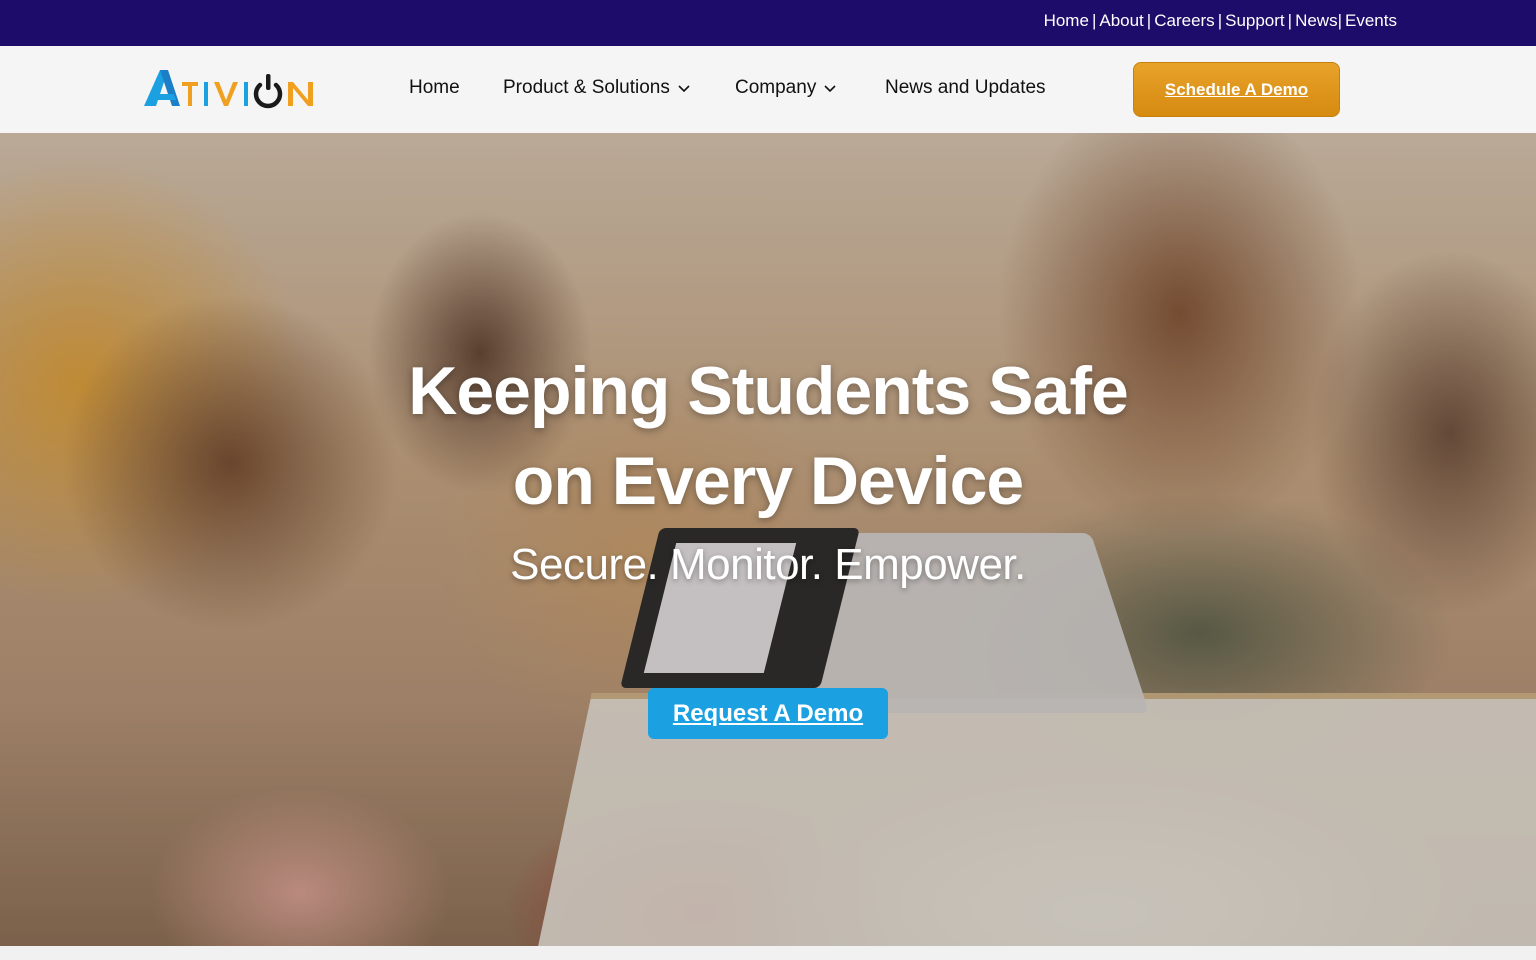 This screenshot has height=960, width=1536. I want to click on nav-news: News and Updates, so click(965, 88).